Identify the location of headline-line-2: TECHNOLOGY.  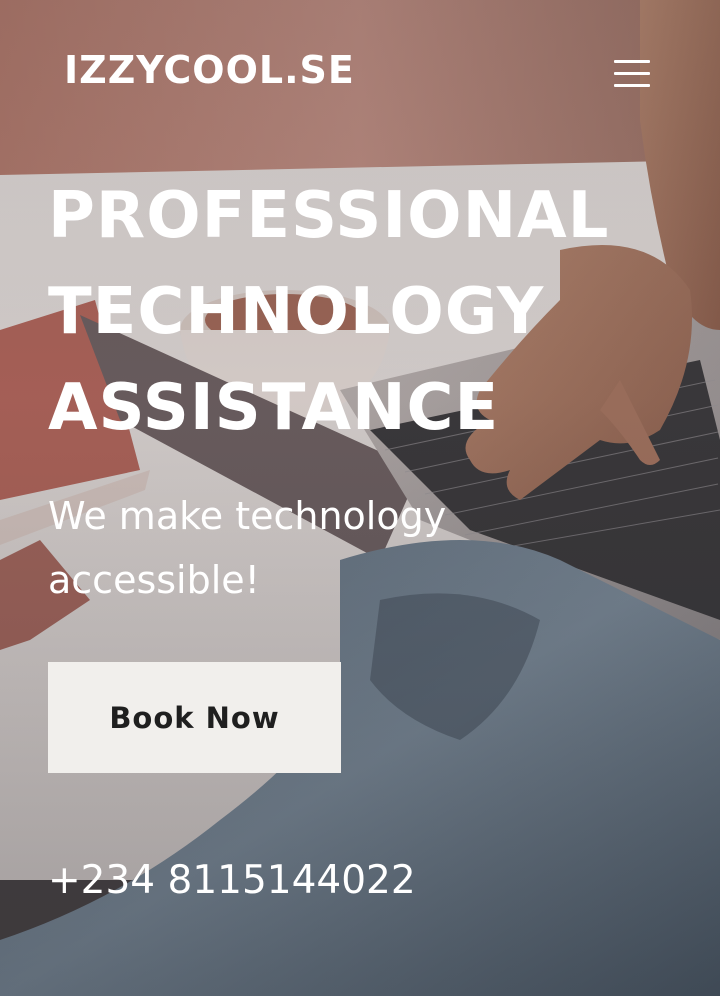
(296, 312).